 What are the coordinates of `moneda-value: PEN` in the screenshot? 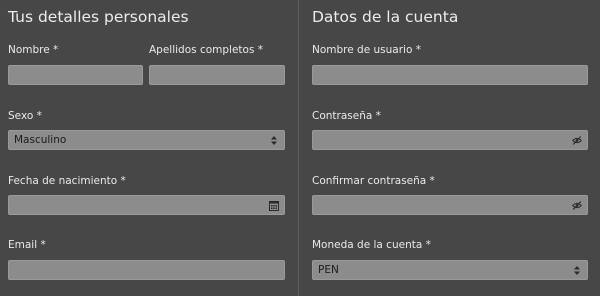 It's located at (328, 270).